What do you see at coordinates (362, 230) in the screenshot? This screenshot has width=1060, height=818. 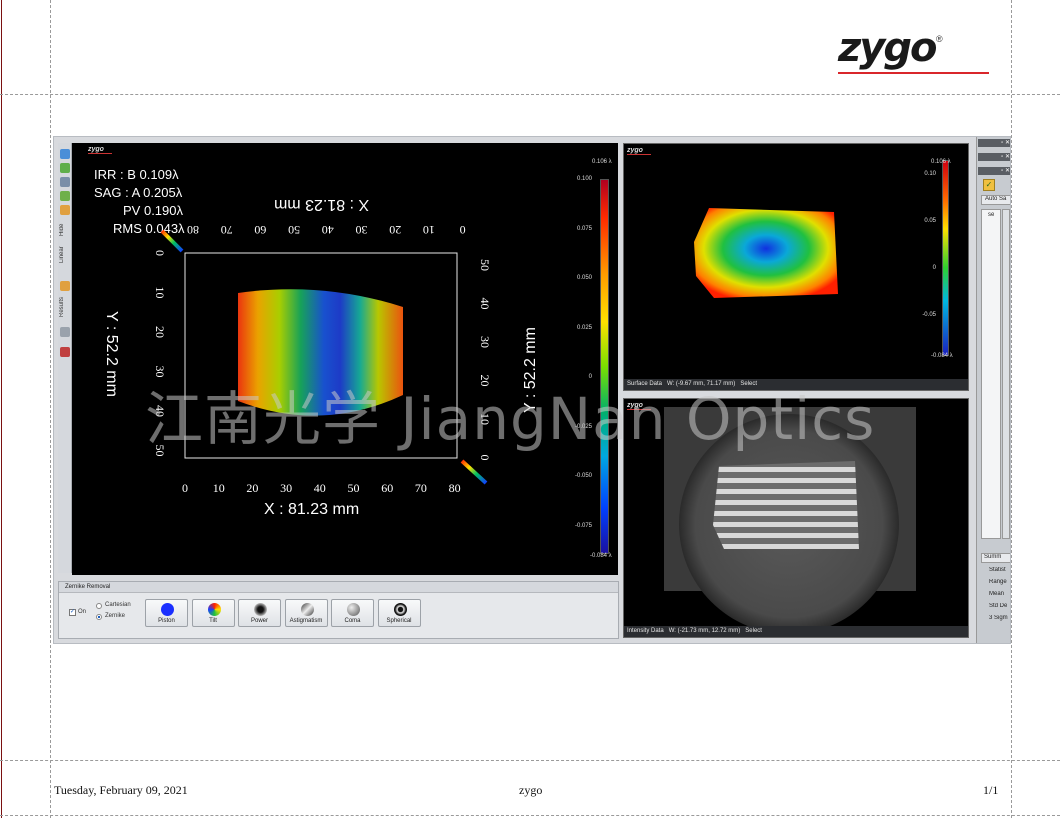 I see `x-tick-label-top: 30` at bounding box center [362, 230].